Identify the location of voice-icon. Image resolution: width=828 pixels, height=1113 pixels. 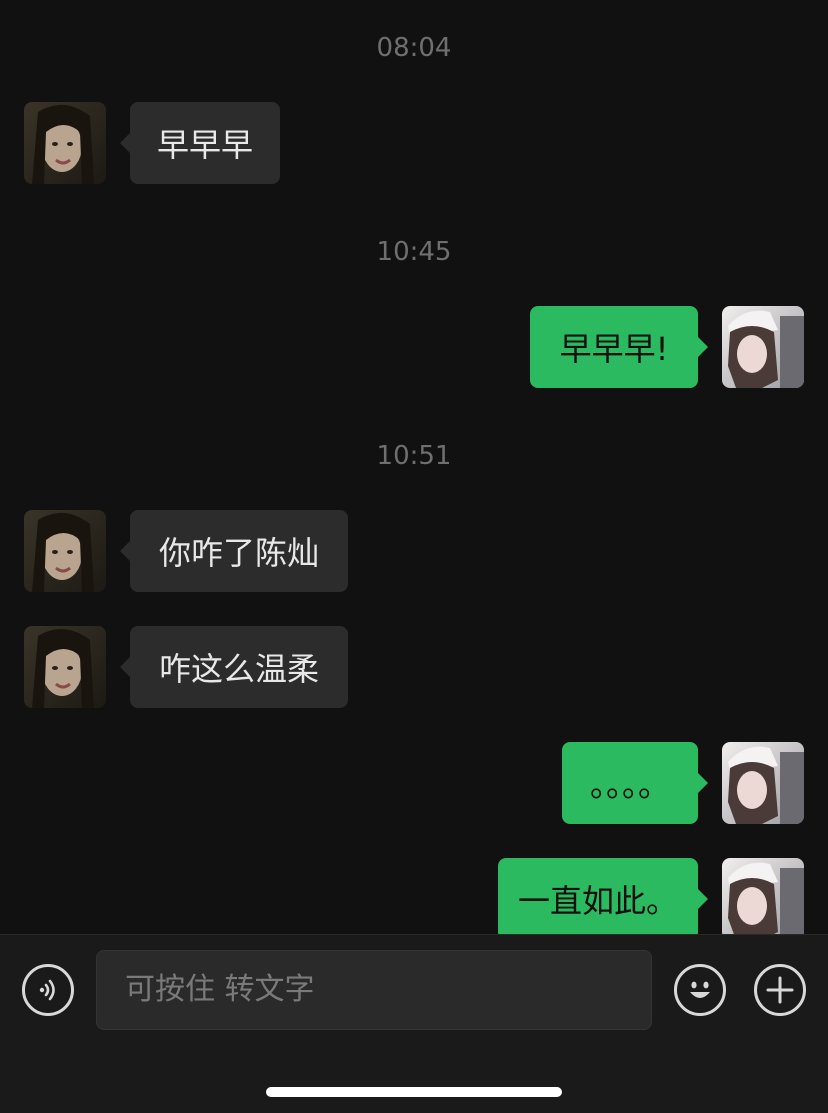
(48, 990).